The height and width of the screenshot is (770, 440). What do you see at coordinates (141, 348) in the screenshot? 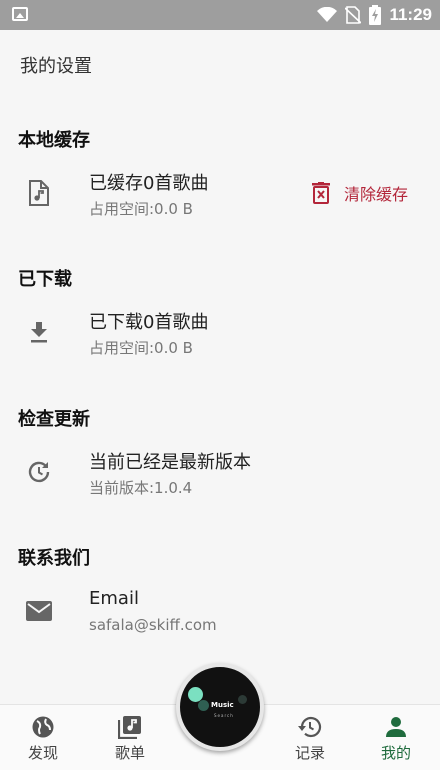
I see `download-size-text: 占用空间:0.0 B` at bounding box center [141, 348].